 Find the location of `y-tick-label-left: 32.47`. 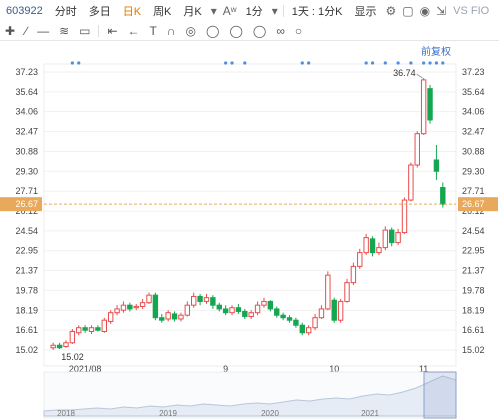

y-tick-label-left: 32.47 is located at coordinates (26, 132).